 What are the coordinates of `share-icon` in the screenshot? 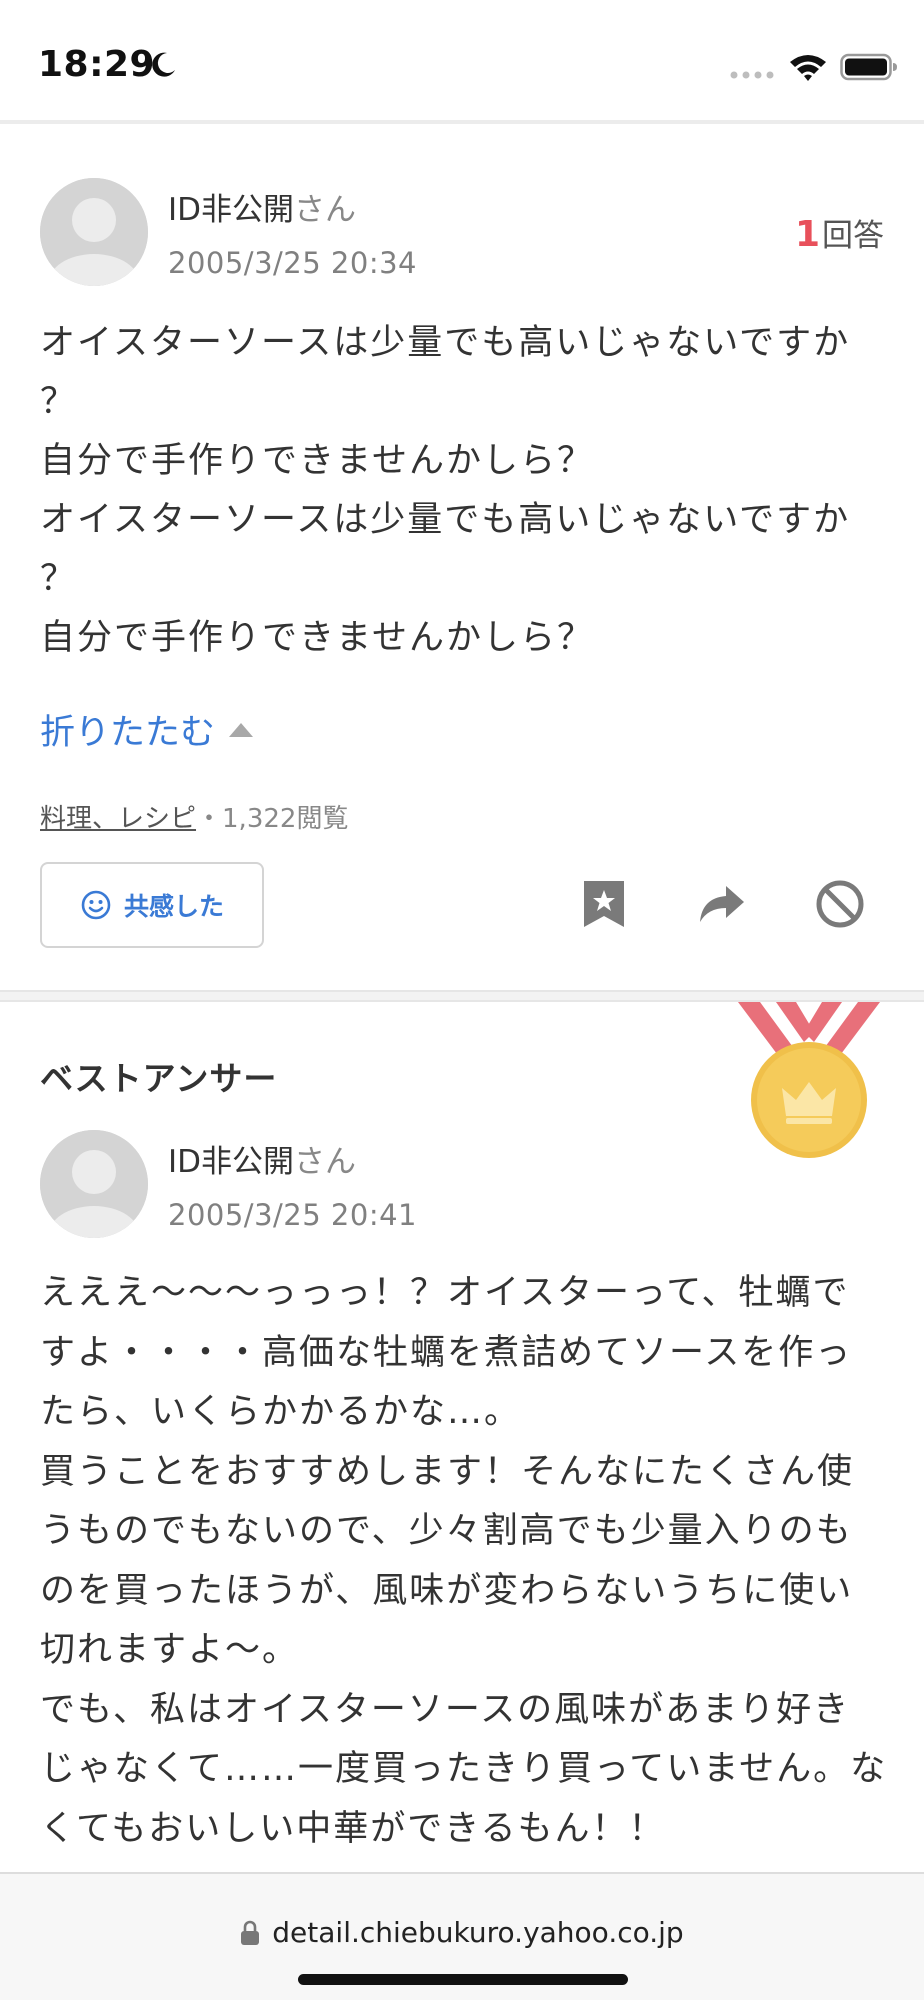 It's located at (722, 904).